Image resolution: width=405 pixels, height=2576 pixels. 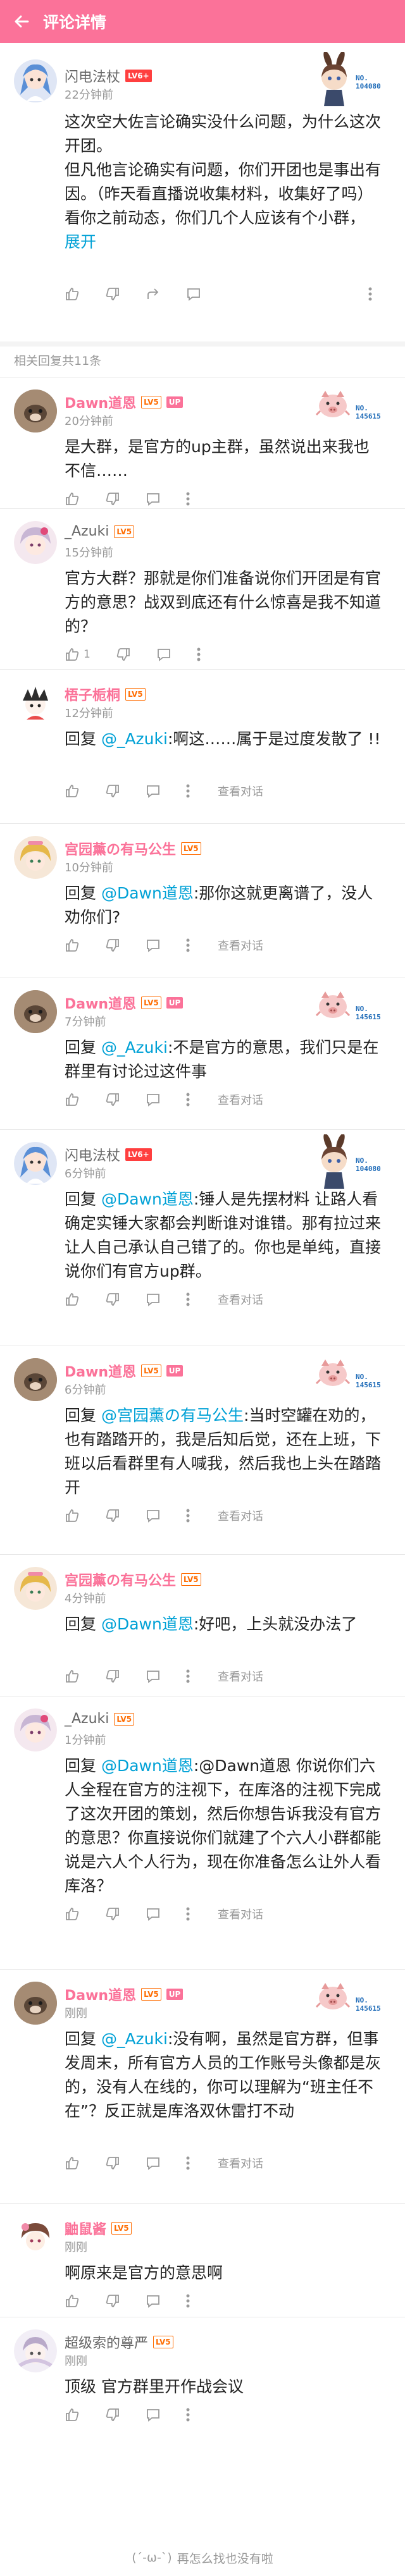 I want to click on reply-prefix: 回复, so click(x=83, y=1415).